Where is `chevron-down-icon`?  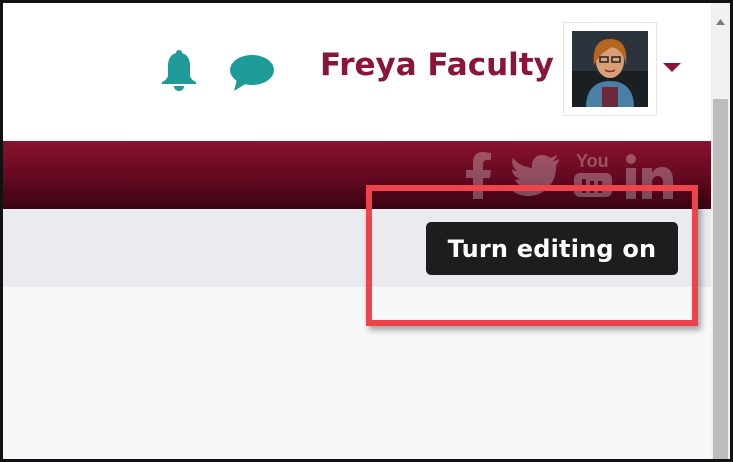
chevron-down-icon is located at coordinates (672, 66).